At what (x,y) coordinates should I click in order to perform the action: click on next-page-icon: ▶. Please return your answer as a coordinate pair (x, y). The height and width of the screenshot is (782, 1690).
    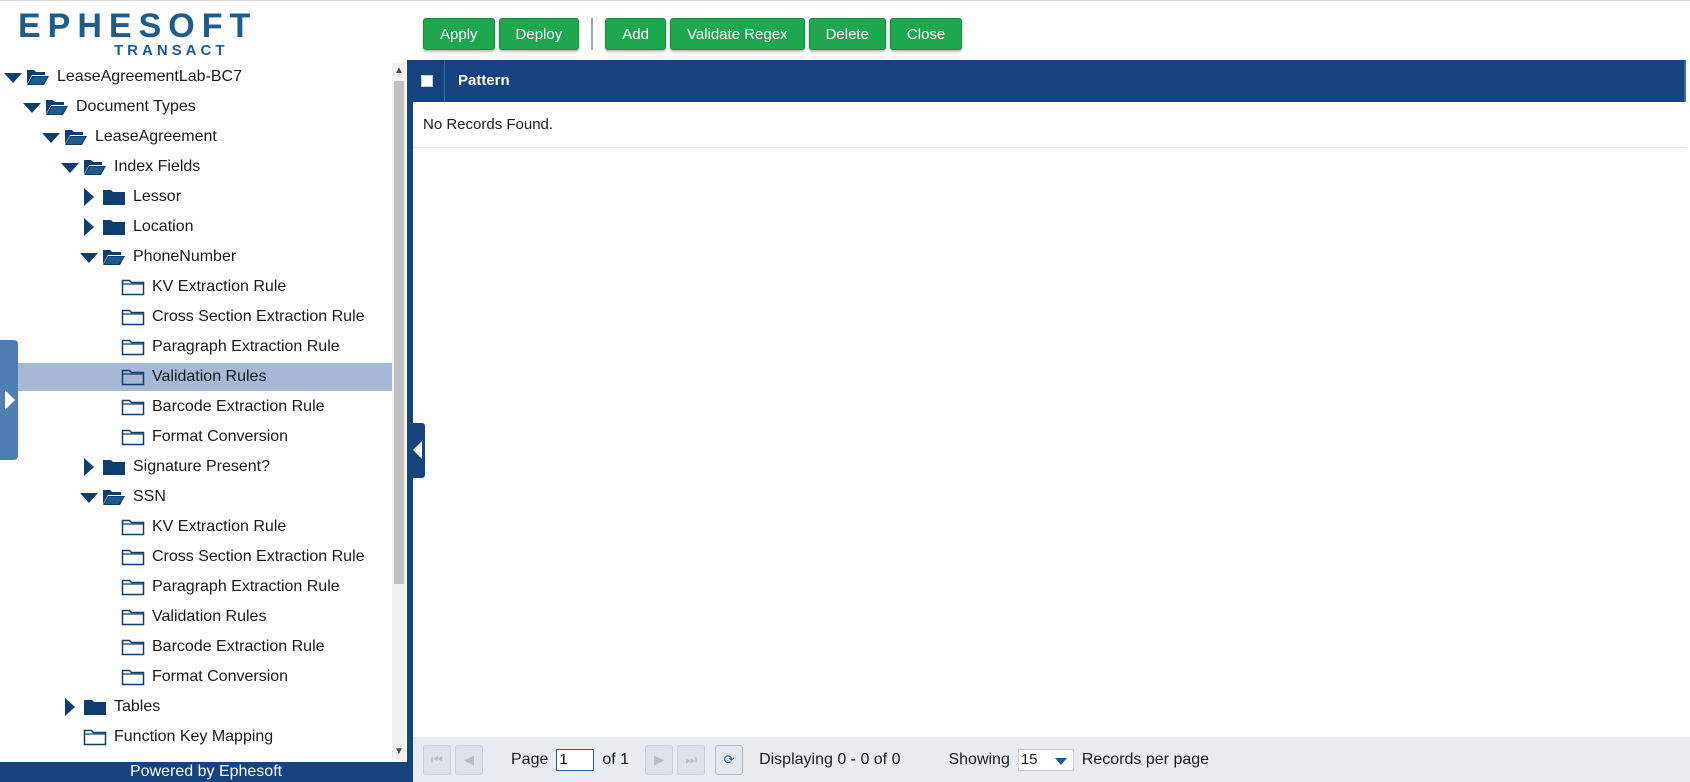
    Looking at the image, I should click on (659, 759).